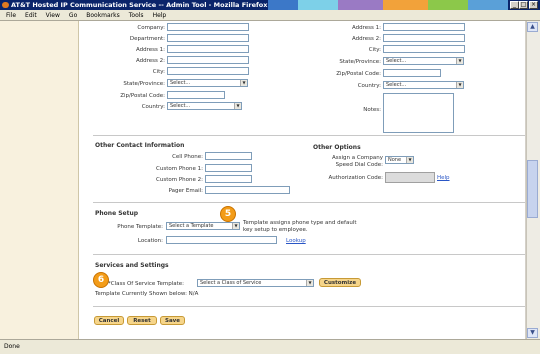 The image size is (540, 354). I want to click on city-label: City:, so click(158, 72).